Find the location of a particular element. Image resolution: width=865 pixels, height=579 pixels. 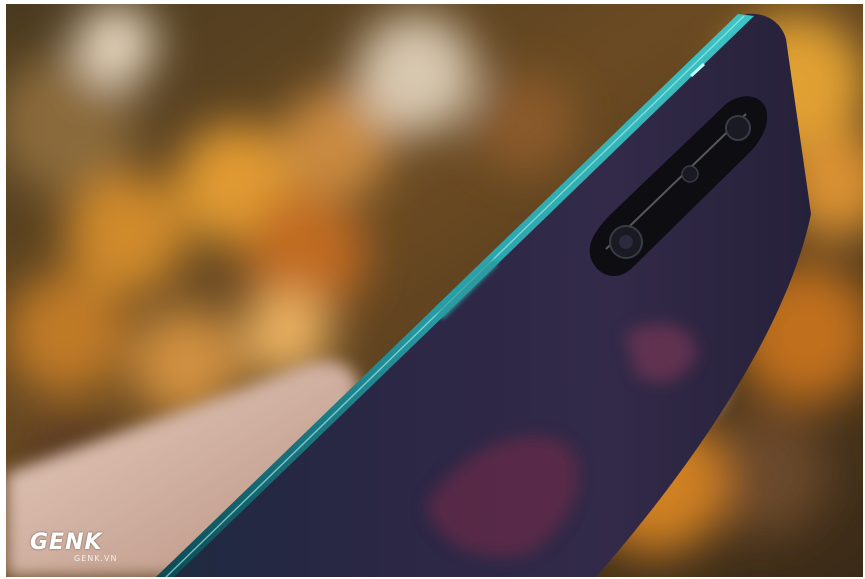

genk-watermark: GENK GENK.VN is located at coordinates (85, 549).